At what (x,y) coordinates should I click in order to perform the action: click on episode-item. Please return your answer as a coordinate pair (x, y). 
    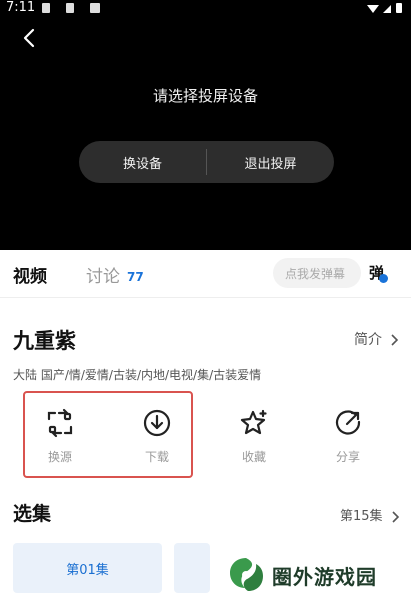
    Looking at the image, I should click on (192, 568).